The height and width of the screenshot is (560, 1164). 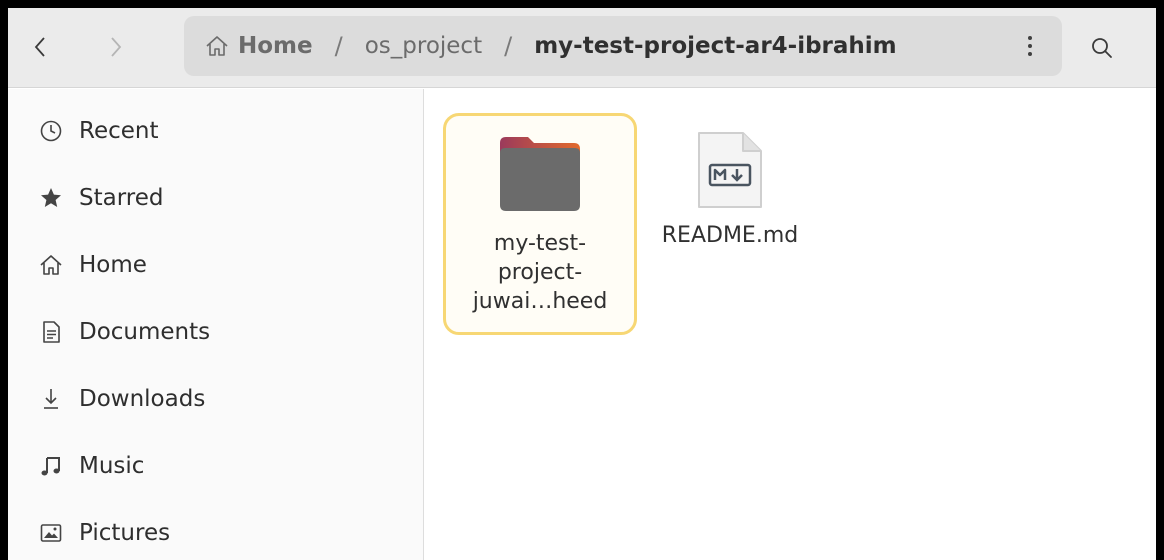 I want to click on forward-button, so click(x=116, y=47).